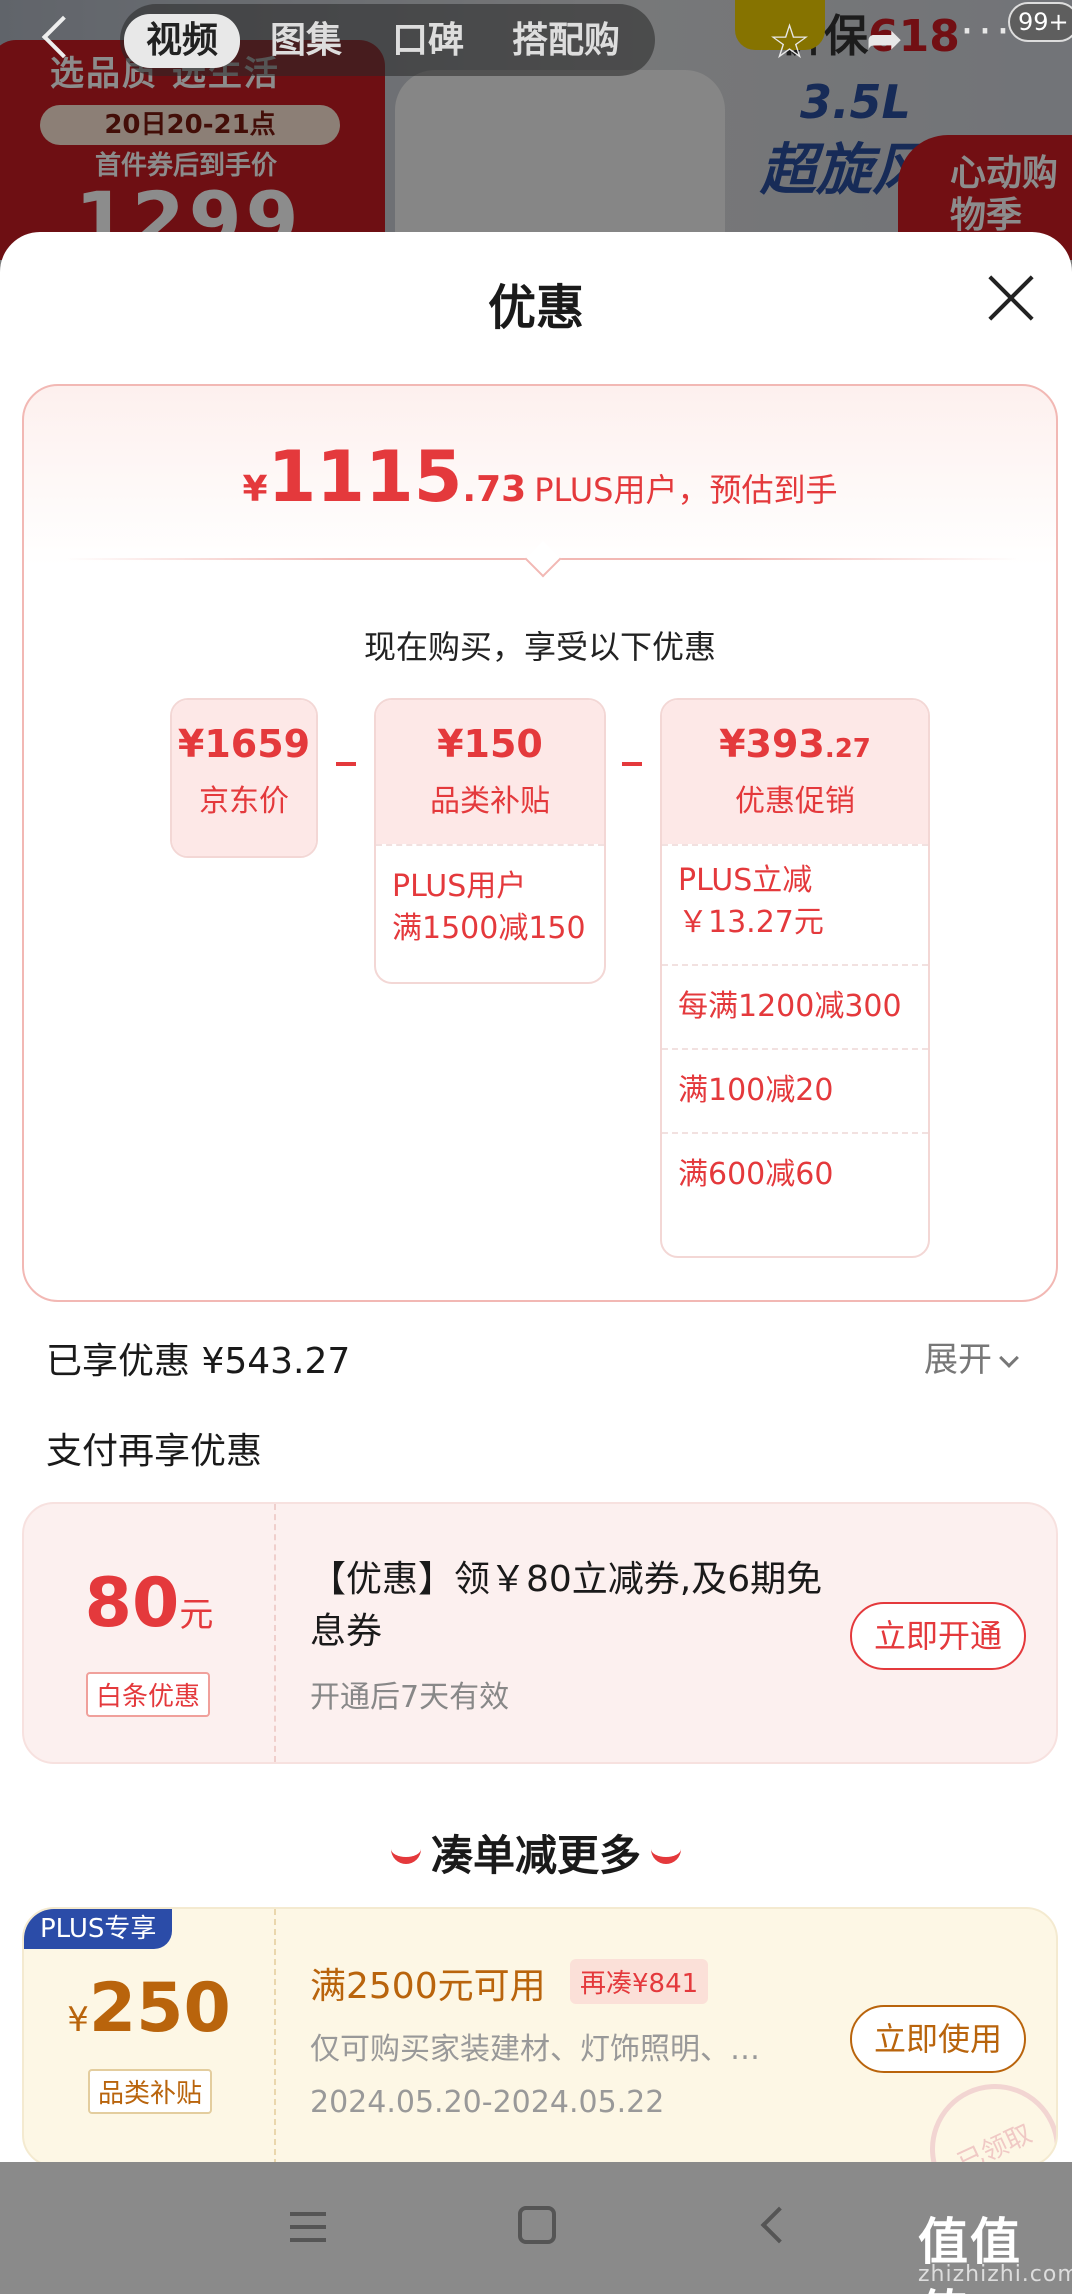  I want to click on chevron-down-icon, so click(1009, 1358).